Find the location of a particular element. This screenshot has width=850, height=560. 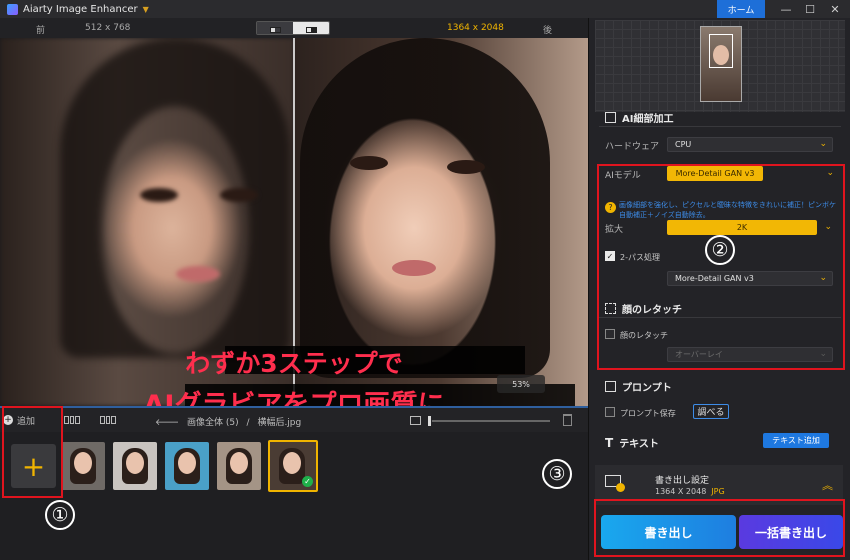

thumbnail-size-slider is located at coordinates (491, 421).